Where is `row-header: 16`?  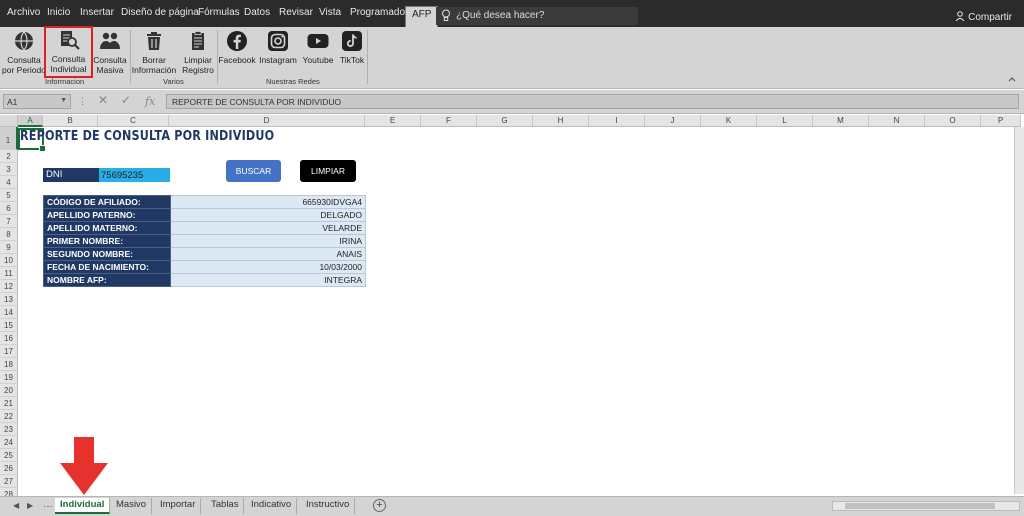 row-header: 16 is located at coordinates (9, 338).